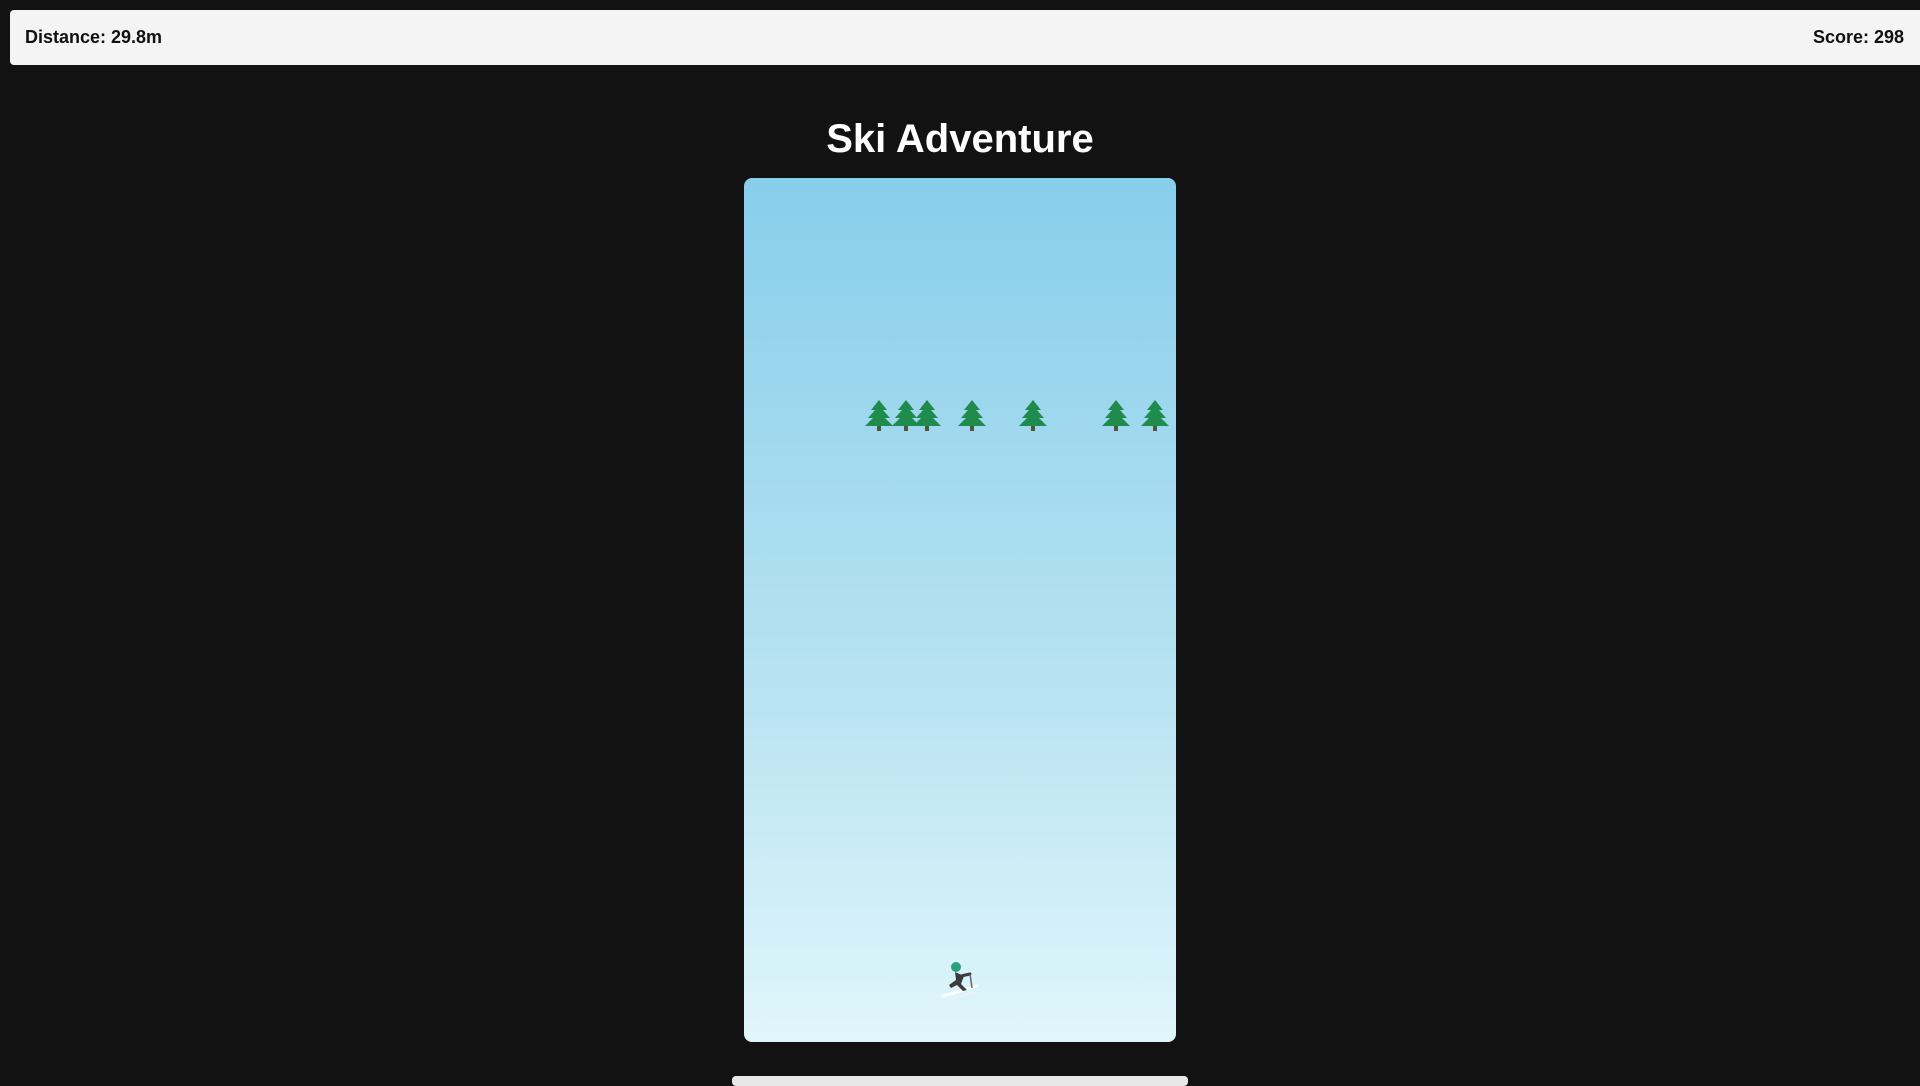 This screenshot has width=1920, height=1086. Describe the element at coordinates (94, 37) in the screenshot. I see `distance-display: Distance: 29.8m` at that location.